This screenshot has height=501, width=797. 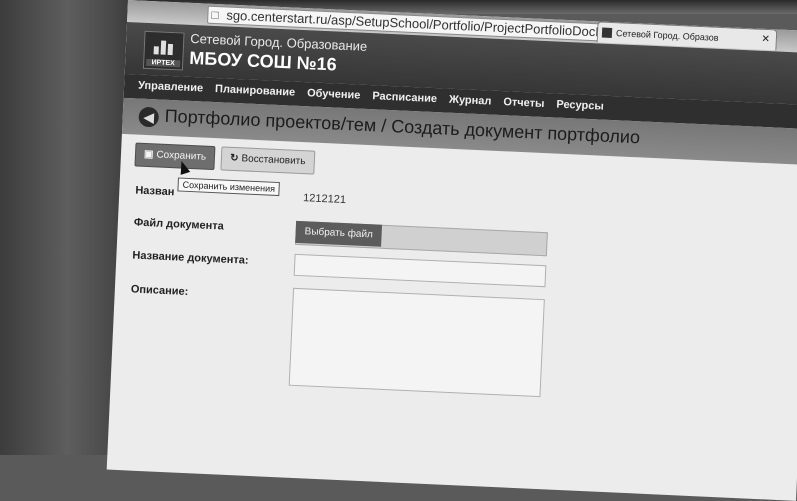 I want to click on save-tooltip: Сохранить изменения, so click(x=229, y=187).